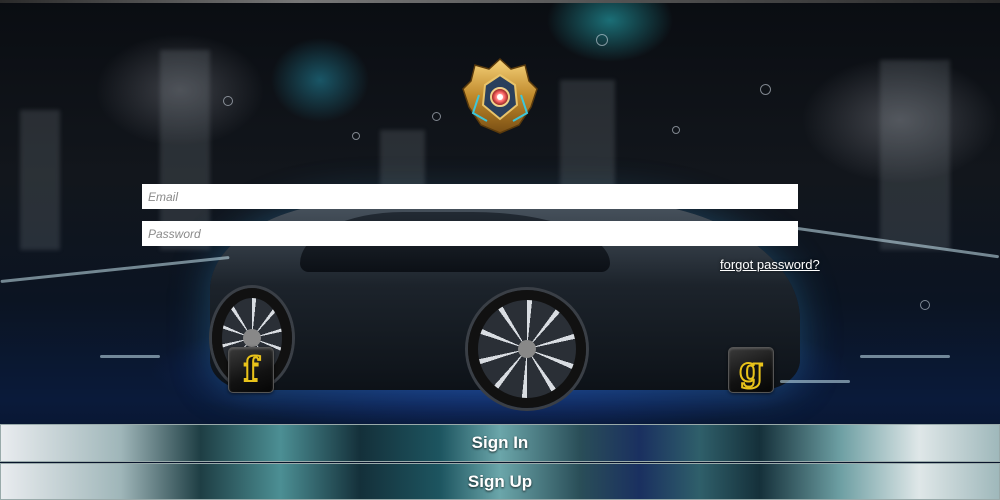 This screenshot has height=500, width=1000. Describe the element at coordinates (470, 233) in the screenshot. I see `password-field` at that location.